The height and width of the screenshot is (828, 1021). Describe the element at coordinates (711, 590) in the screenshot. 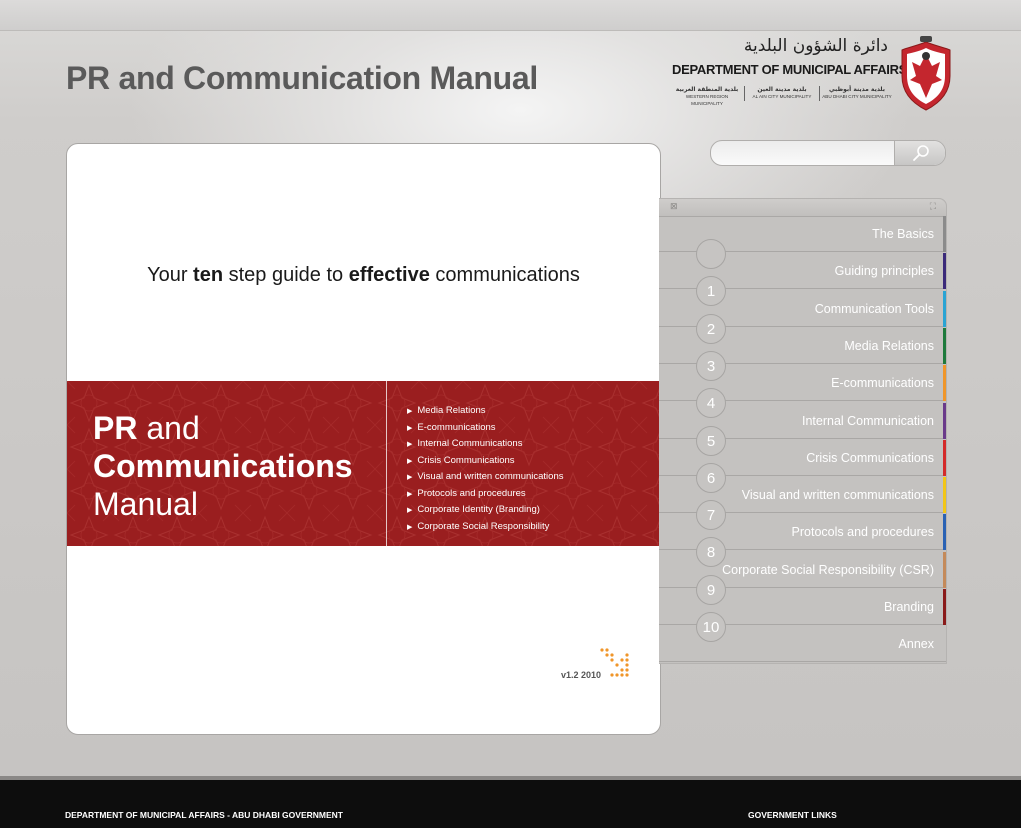

I see `chapter-number-9: 9` at that location.